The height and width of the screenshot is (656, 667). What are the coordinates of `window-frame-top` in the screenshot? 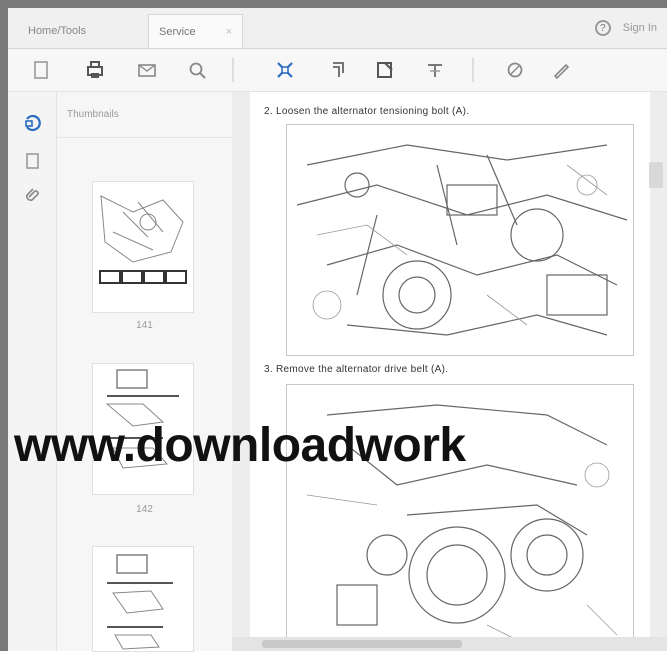 It's located at (333, 4).